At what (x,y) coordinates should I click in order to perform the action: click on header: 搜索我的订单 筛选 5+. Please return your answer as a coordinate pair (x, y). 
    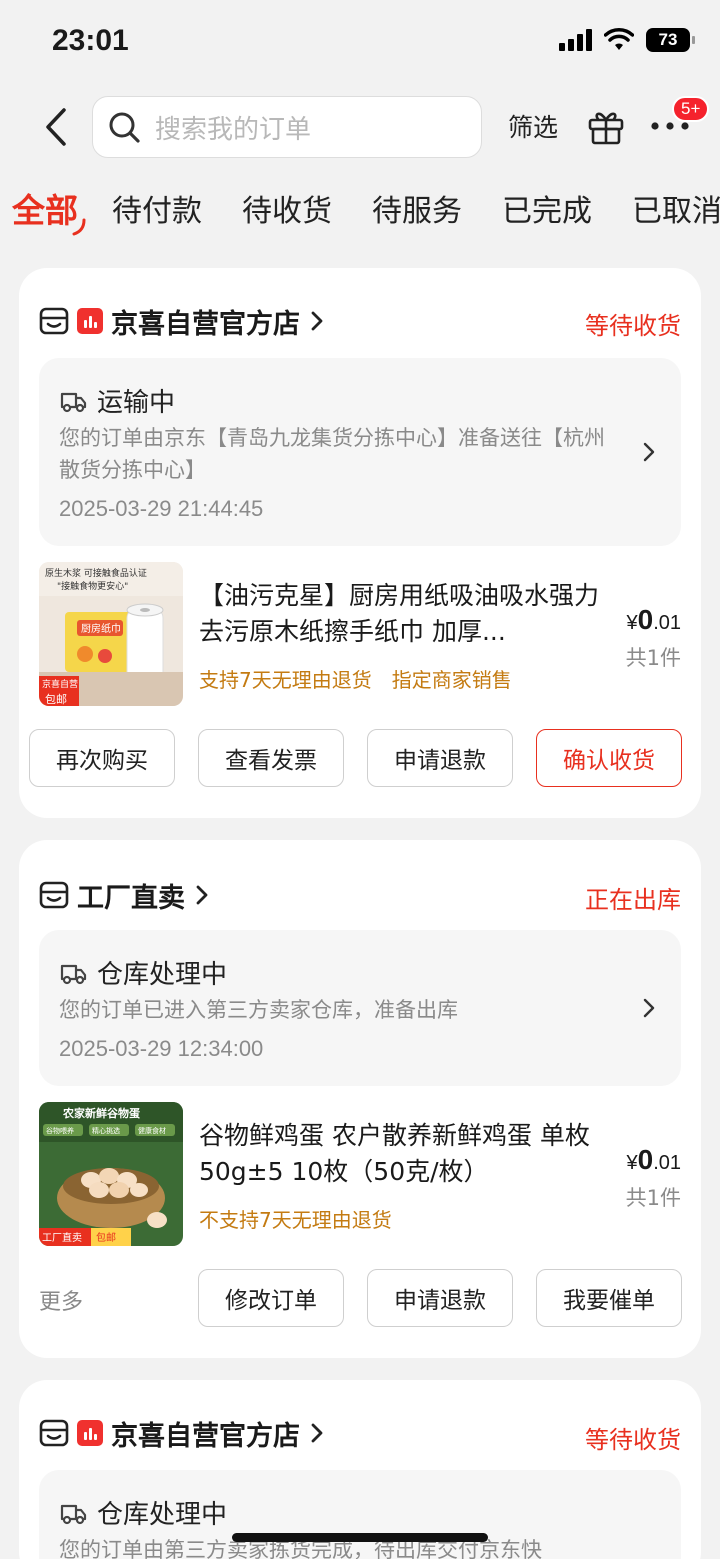
    Looking at the image, I should click on (360, 127).